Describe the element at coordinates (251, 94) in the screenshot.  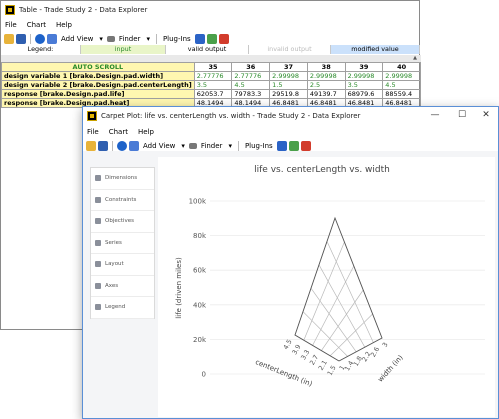
I see `table-cell: 79783.3` at that location.